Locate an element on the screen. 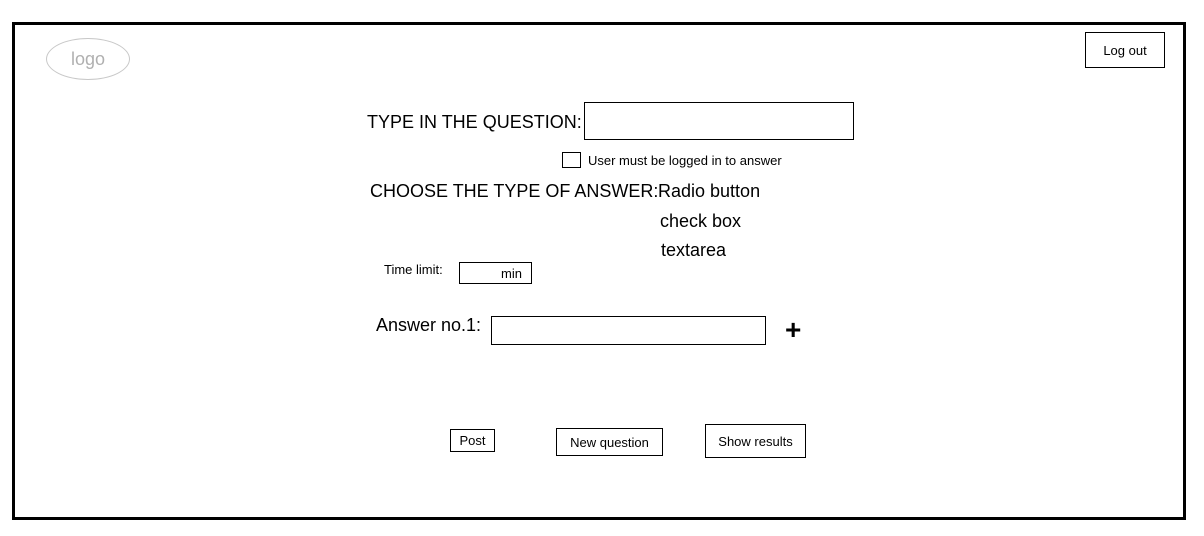 This screenshot has width=1204, height=536. post-button: Post is located at coordinates (472, 440).